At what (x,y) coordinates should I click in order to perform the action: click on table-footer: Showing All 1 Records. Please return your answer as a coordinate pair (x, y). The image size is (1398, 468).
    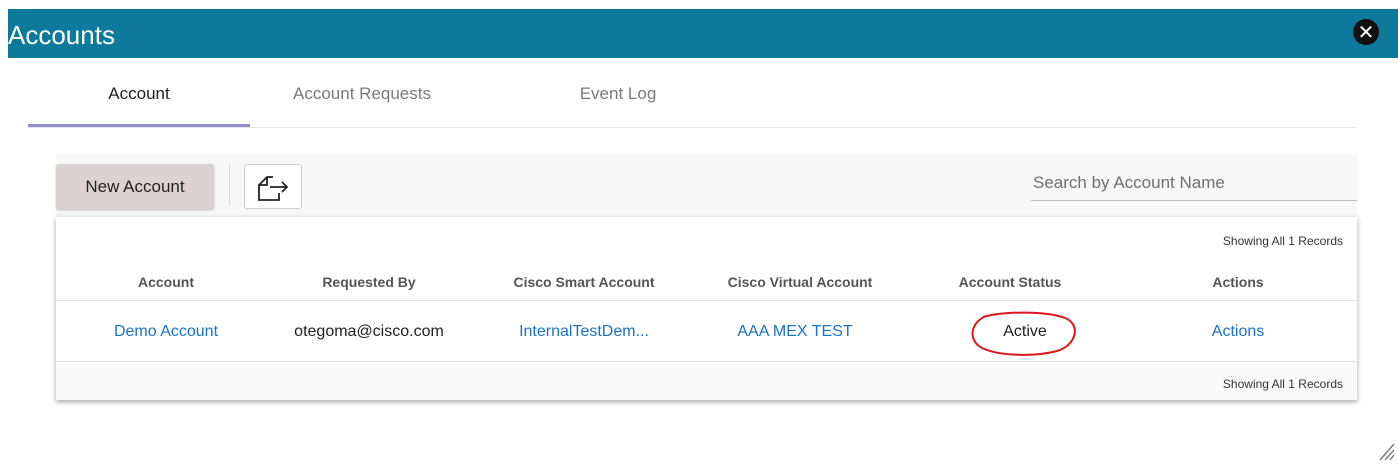
    Looking at the image, I should click on (706, 381).